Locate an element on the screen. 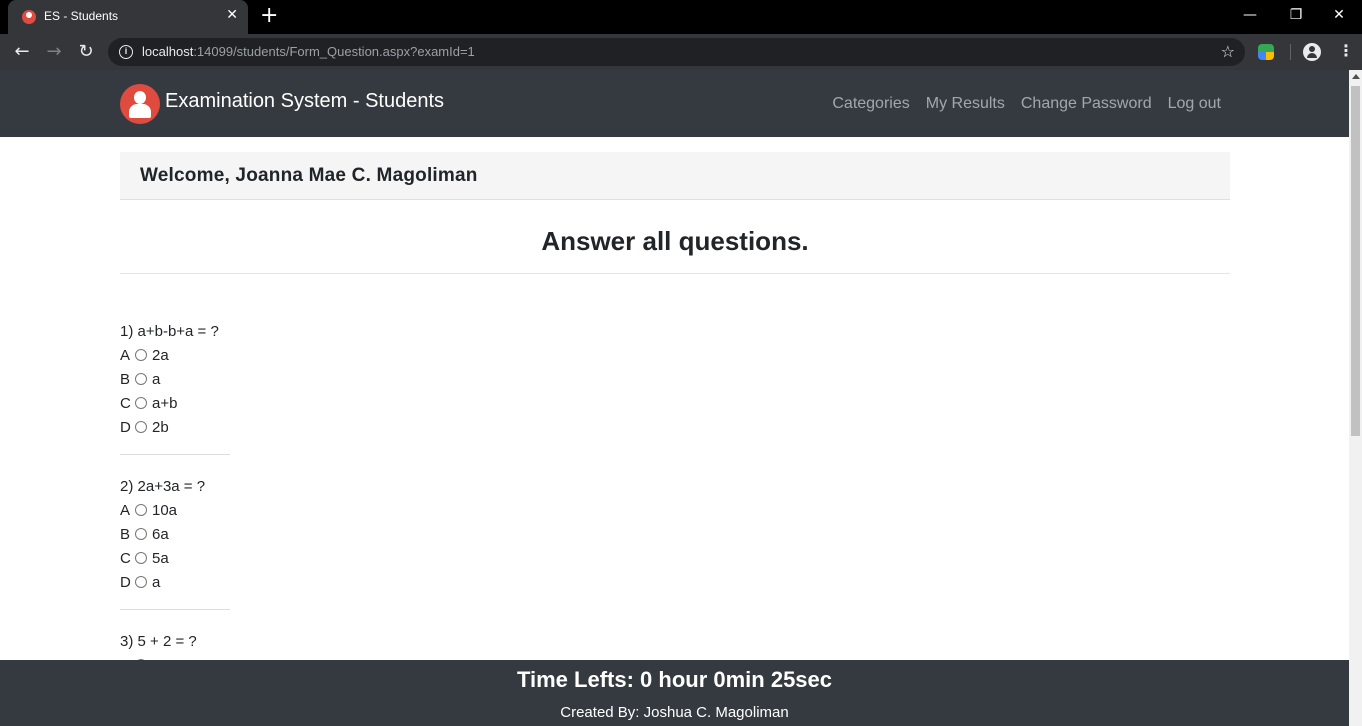 The height and width of the screenshot is (726, 1362). back-icon: ← is located at coordinates (22, 52).